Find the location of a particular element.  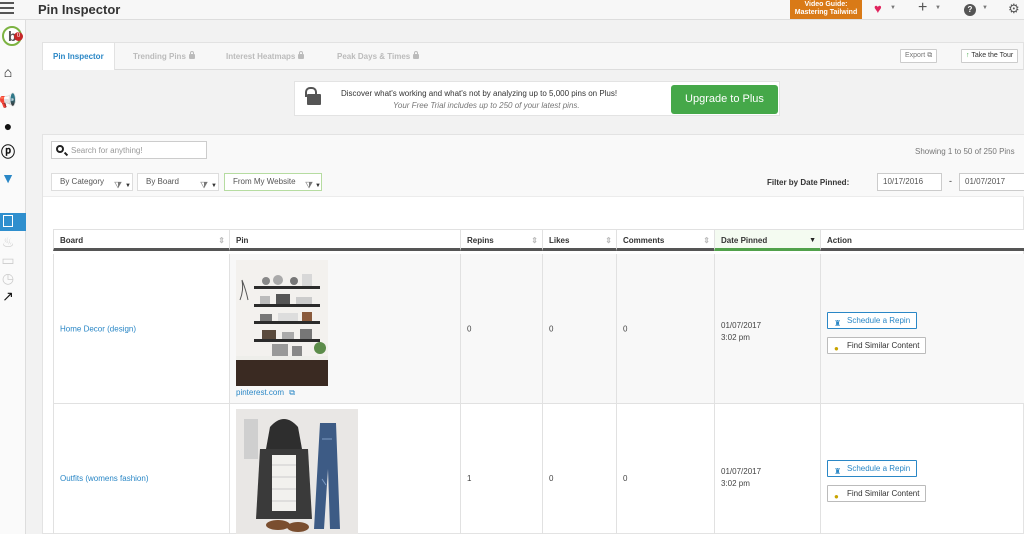

board-link: Outfits (womens fashion) is located at coordinates (104, 478).